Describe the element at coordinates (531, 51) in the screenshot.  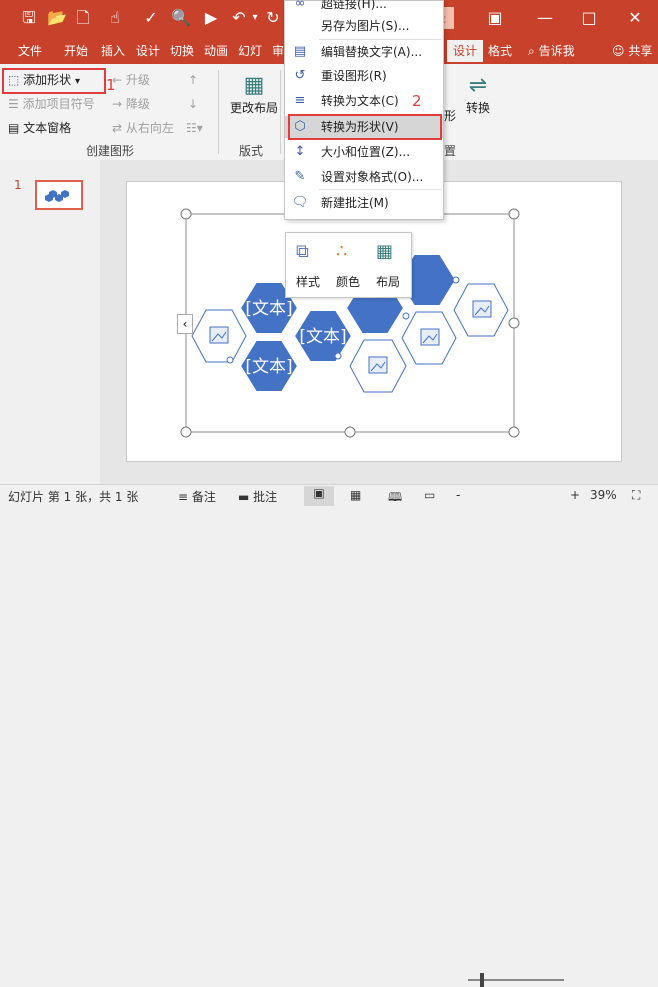
I see `search-icon: ⌕` at that location.